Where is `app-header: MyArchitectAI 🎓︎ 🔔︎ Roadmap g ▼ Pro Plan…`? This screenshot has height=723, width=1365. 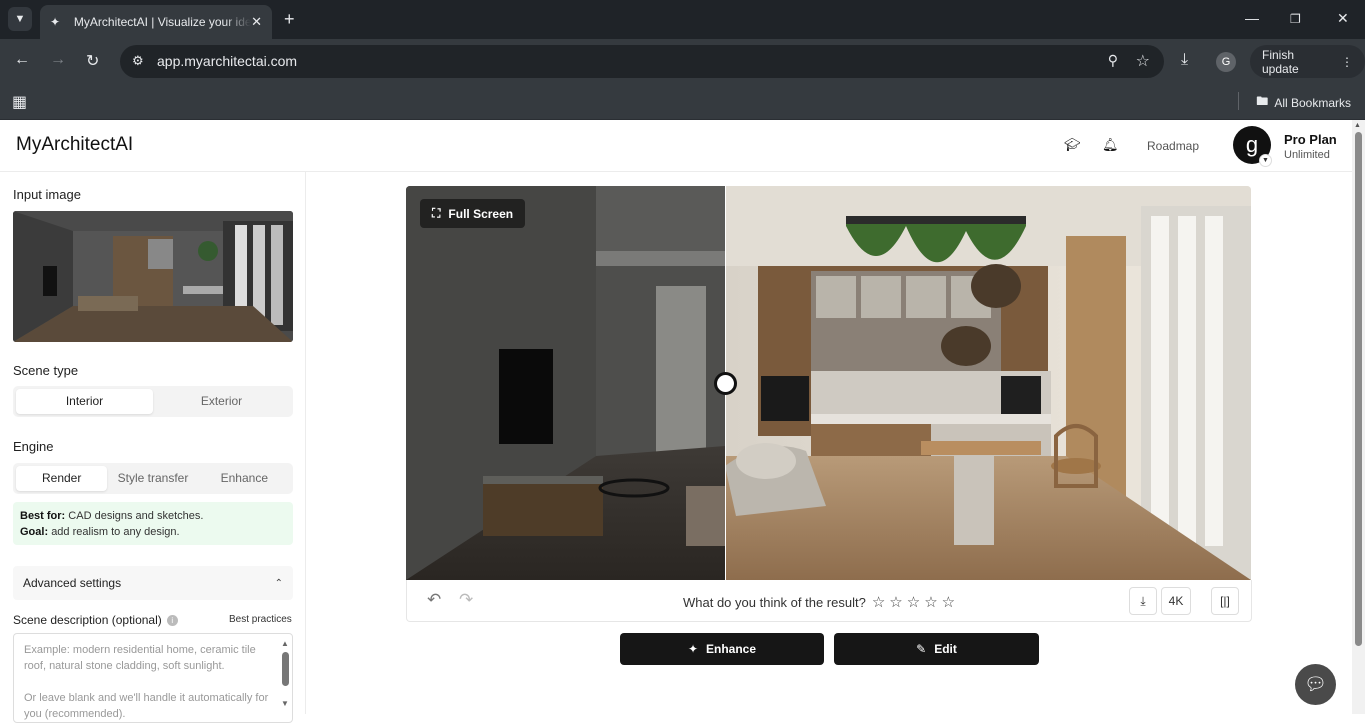 app-header: MyArchitectAI 🎓︎ 🔔︎ Roadmap g ▼ Pro Plan… is located at coordinates (676, 146).